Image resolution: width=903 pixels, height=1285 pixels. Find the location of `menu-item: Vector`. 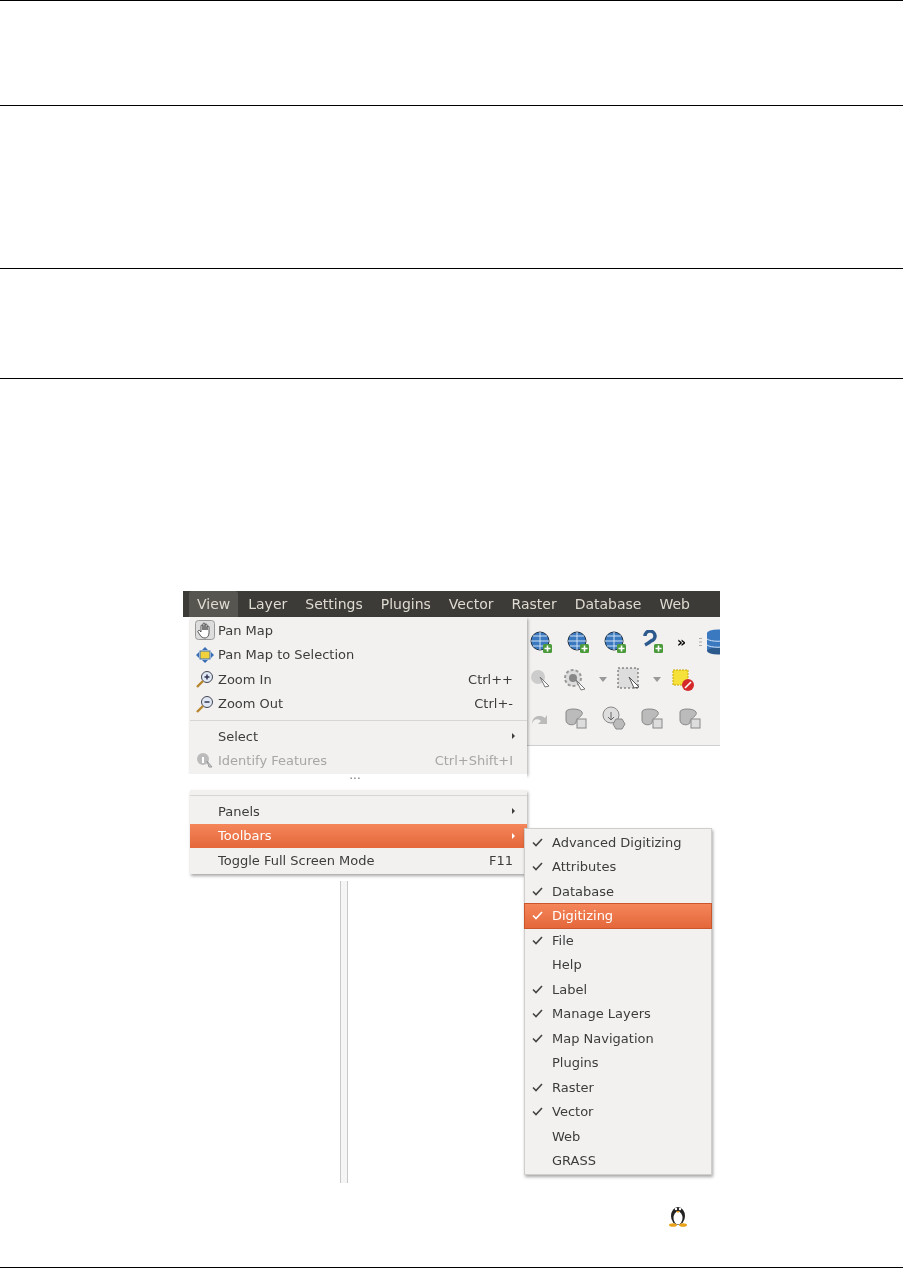

menu-item: Vector is located at coordinates (618, 1111).